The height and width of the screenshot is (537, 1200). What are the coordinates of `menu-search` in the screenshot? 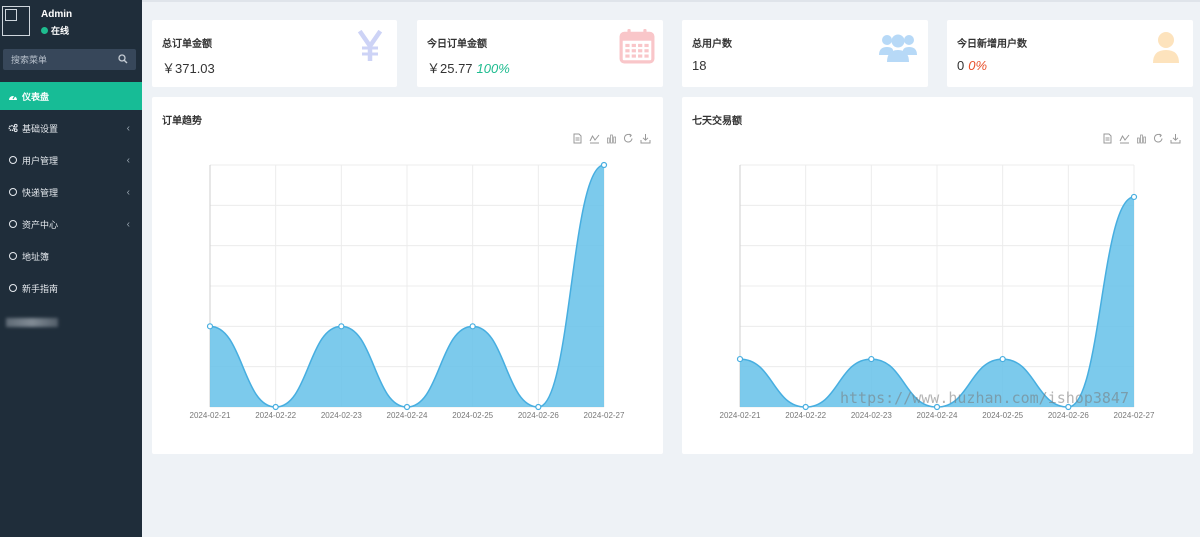 It's located at (69, 59).